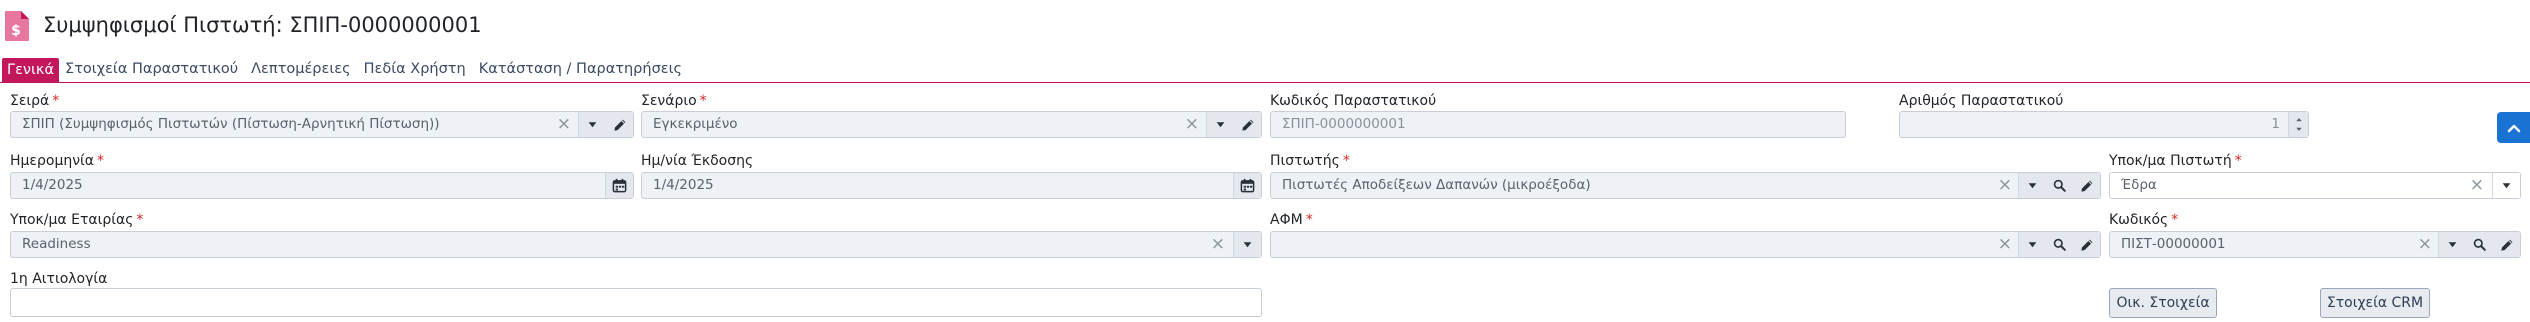  I want to click on scenario-value: Εγκεκριμένο, so click(695, 124).